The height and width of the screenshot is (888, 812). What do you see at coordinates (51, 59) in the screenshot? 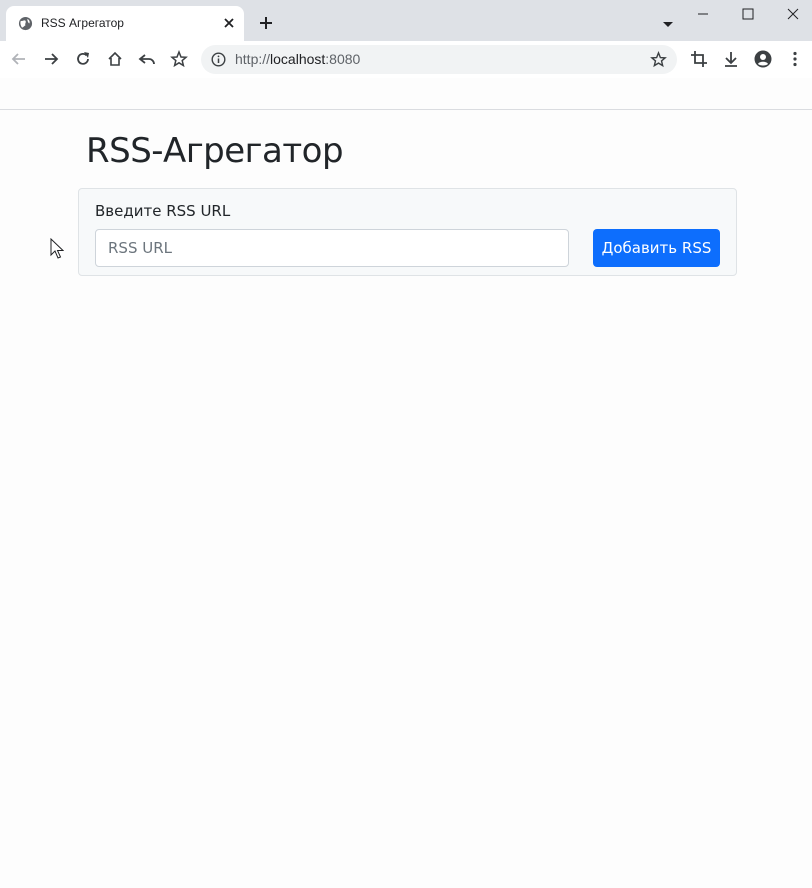
I see `forward-arrow-icon` at bounding box center [51, 59].